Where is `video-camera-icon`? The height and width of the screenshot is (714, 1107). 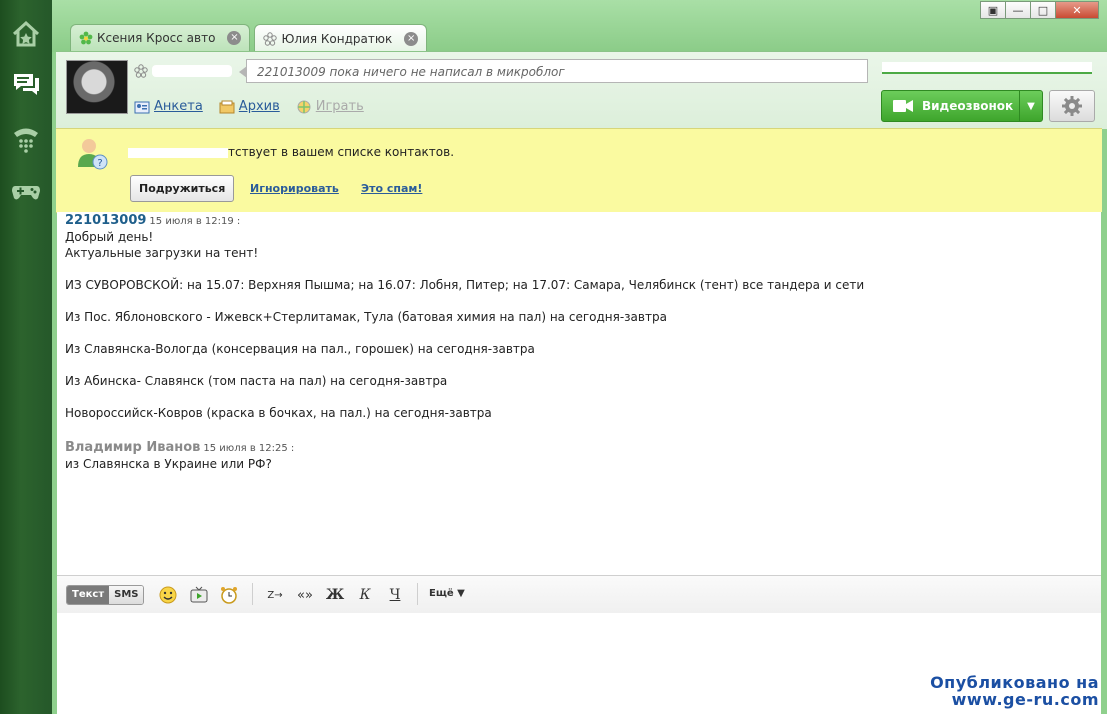
video-camera-icon is located at coordinates (903, 106).